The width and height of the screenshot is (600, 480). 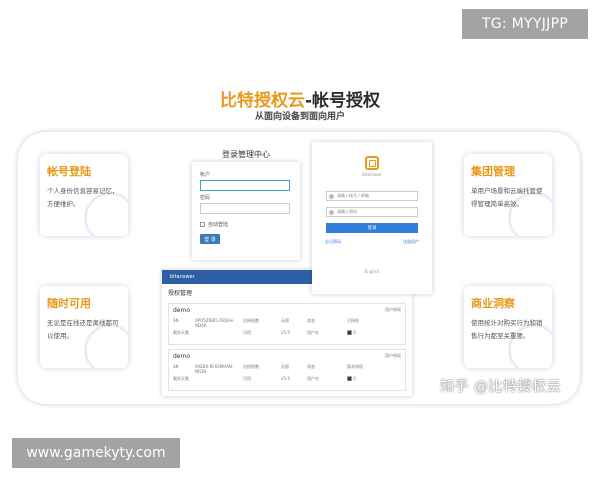 What do you see at coordinates (245, 208) in the screenshot?
I see `password-input` at bounding box center [245, 208].